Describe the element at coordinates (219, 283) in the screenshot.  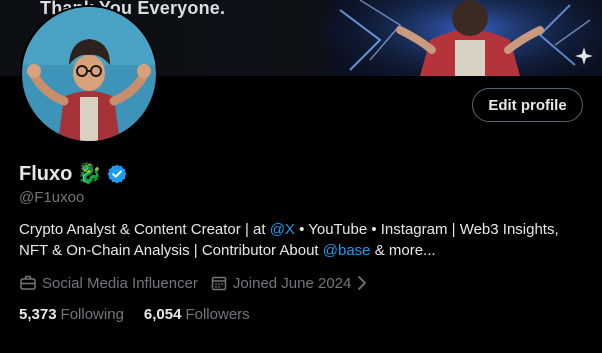
I see `calendar-icon` at that location.